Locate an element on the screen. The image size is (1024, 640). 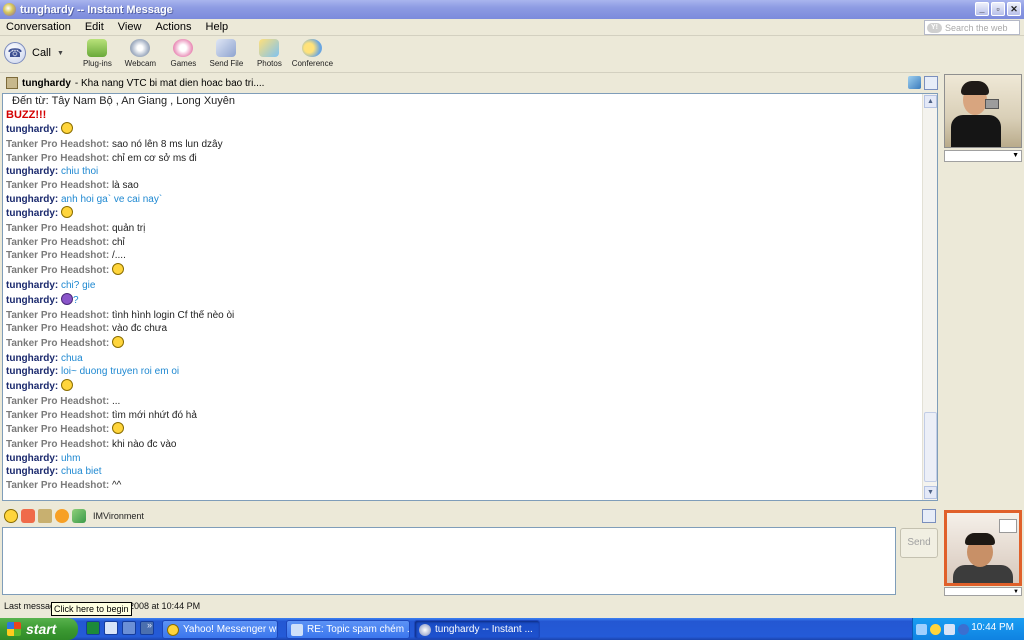
quicklaunch-explorer-icon is located at coordinates (111, 628).